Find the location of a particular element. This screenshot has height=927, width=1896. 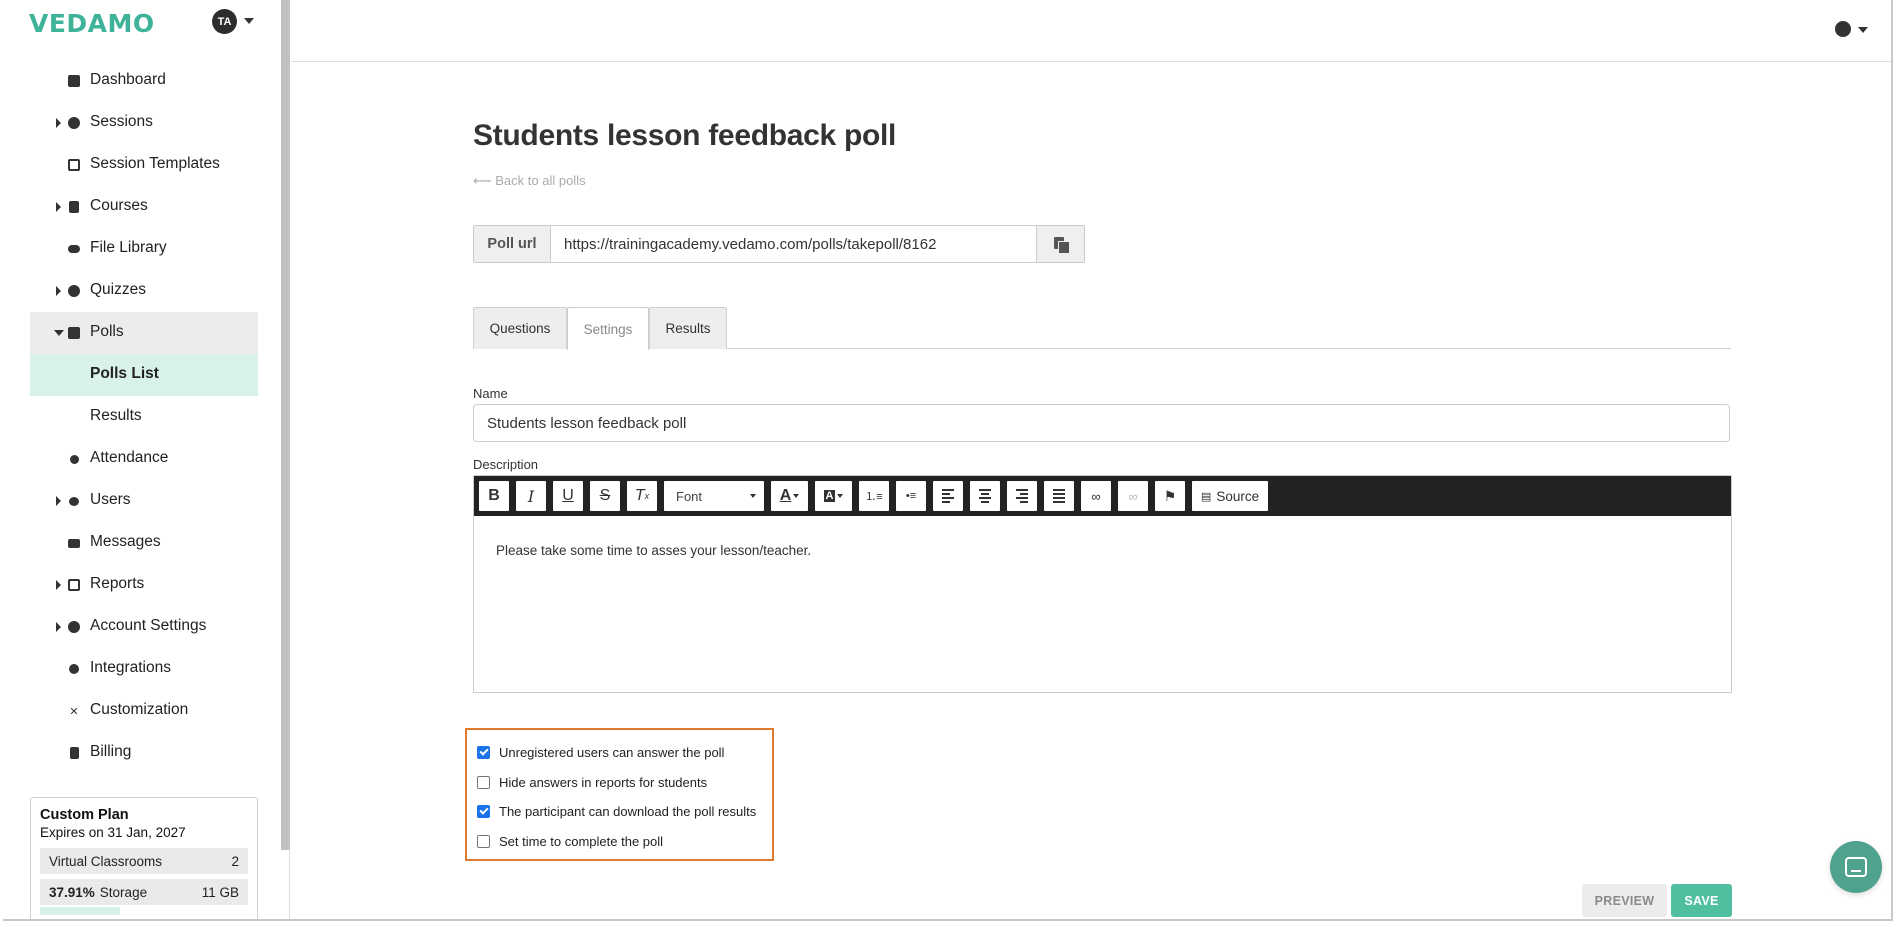

bold-button: B is located at coordinates (494, 496).